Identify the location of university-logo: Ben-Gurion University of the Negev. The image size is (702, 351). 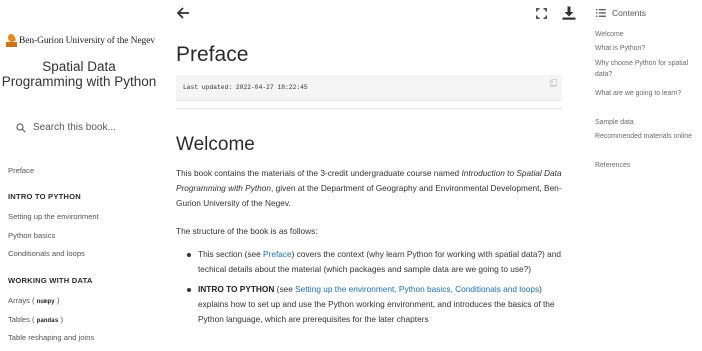
(80, 40).